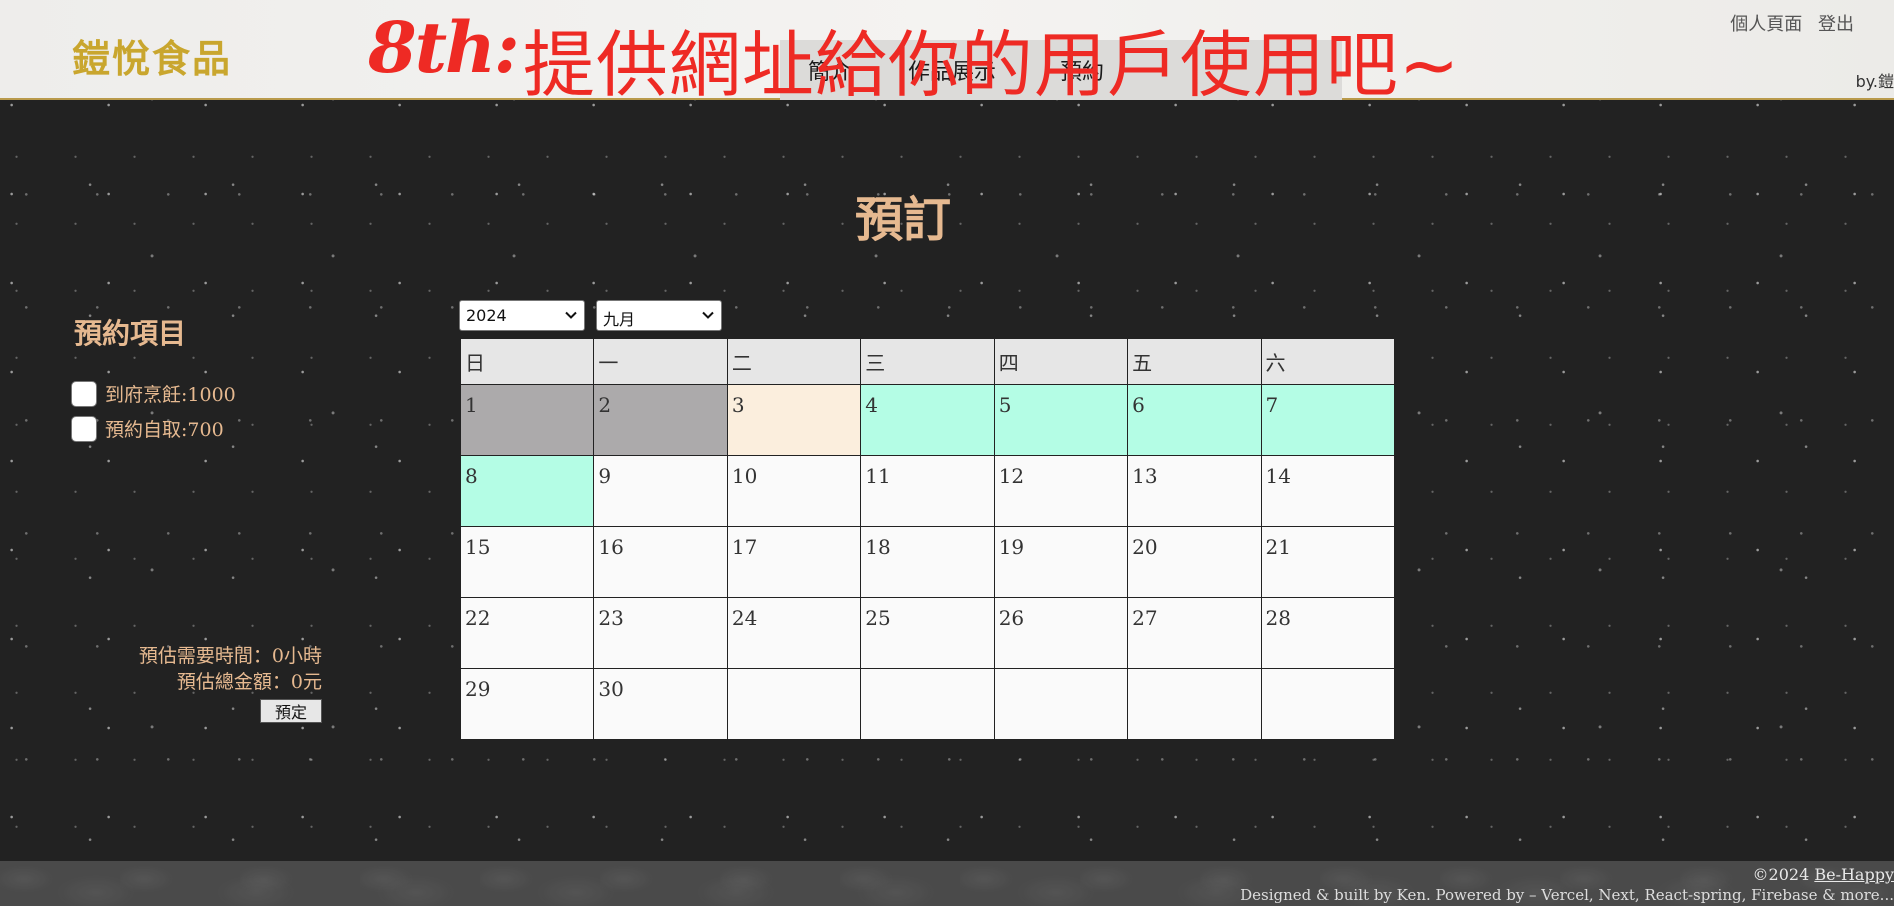 The height and width of the screenshot is (906, 1894). What do you see at coordinates (1328, 361) in the screenshot?
I see `weekday-header: 六` at bounding box center [1328, 361].